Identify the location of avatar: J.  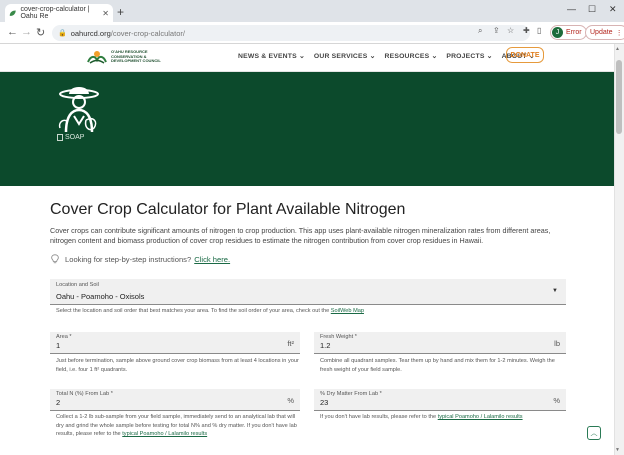
(557, 32).